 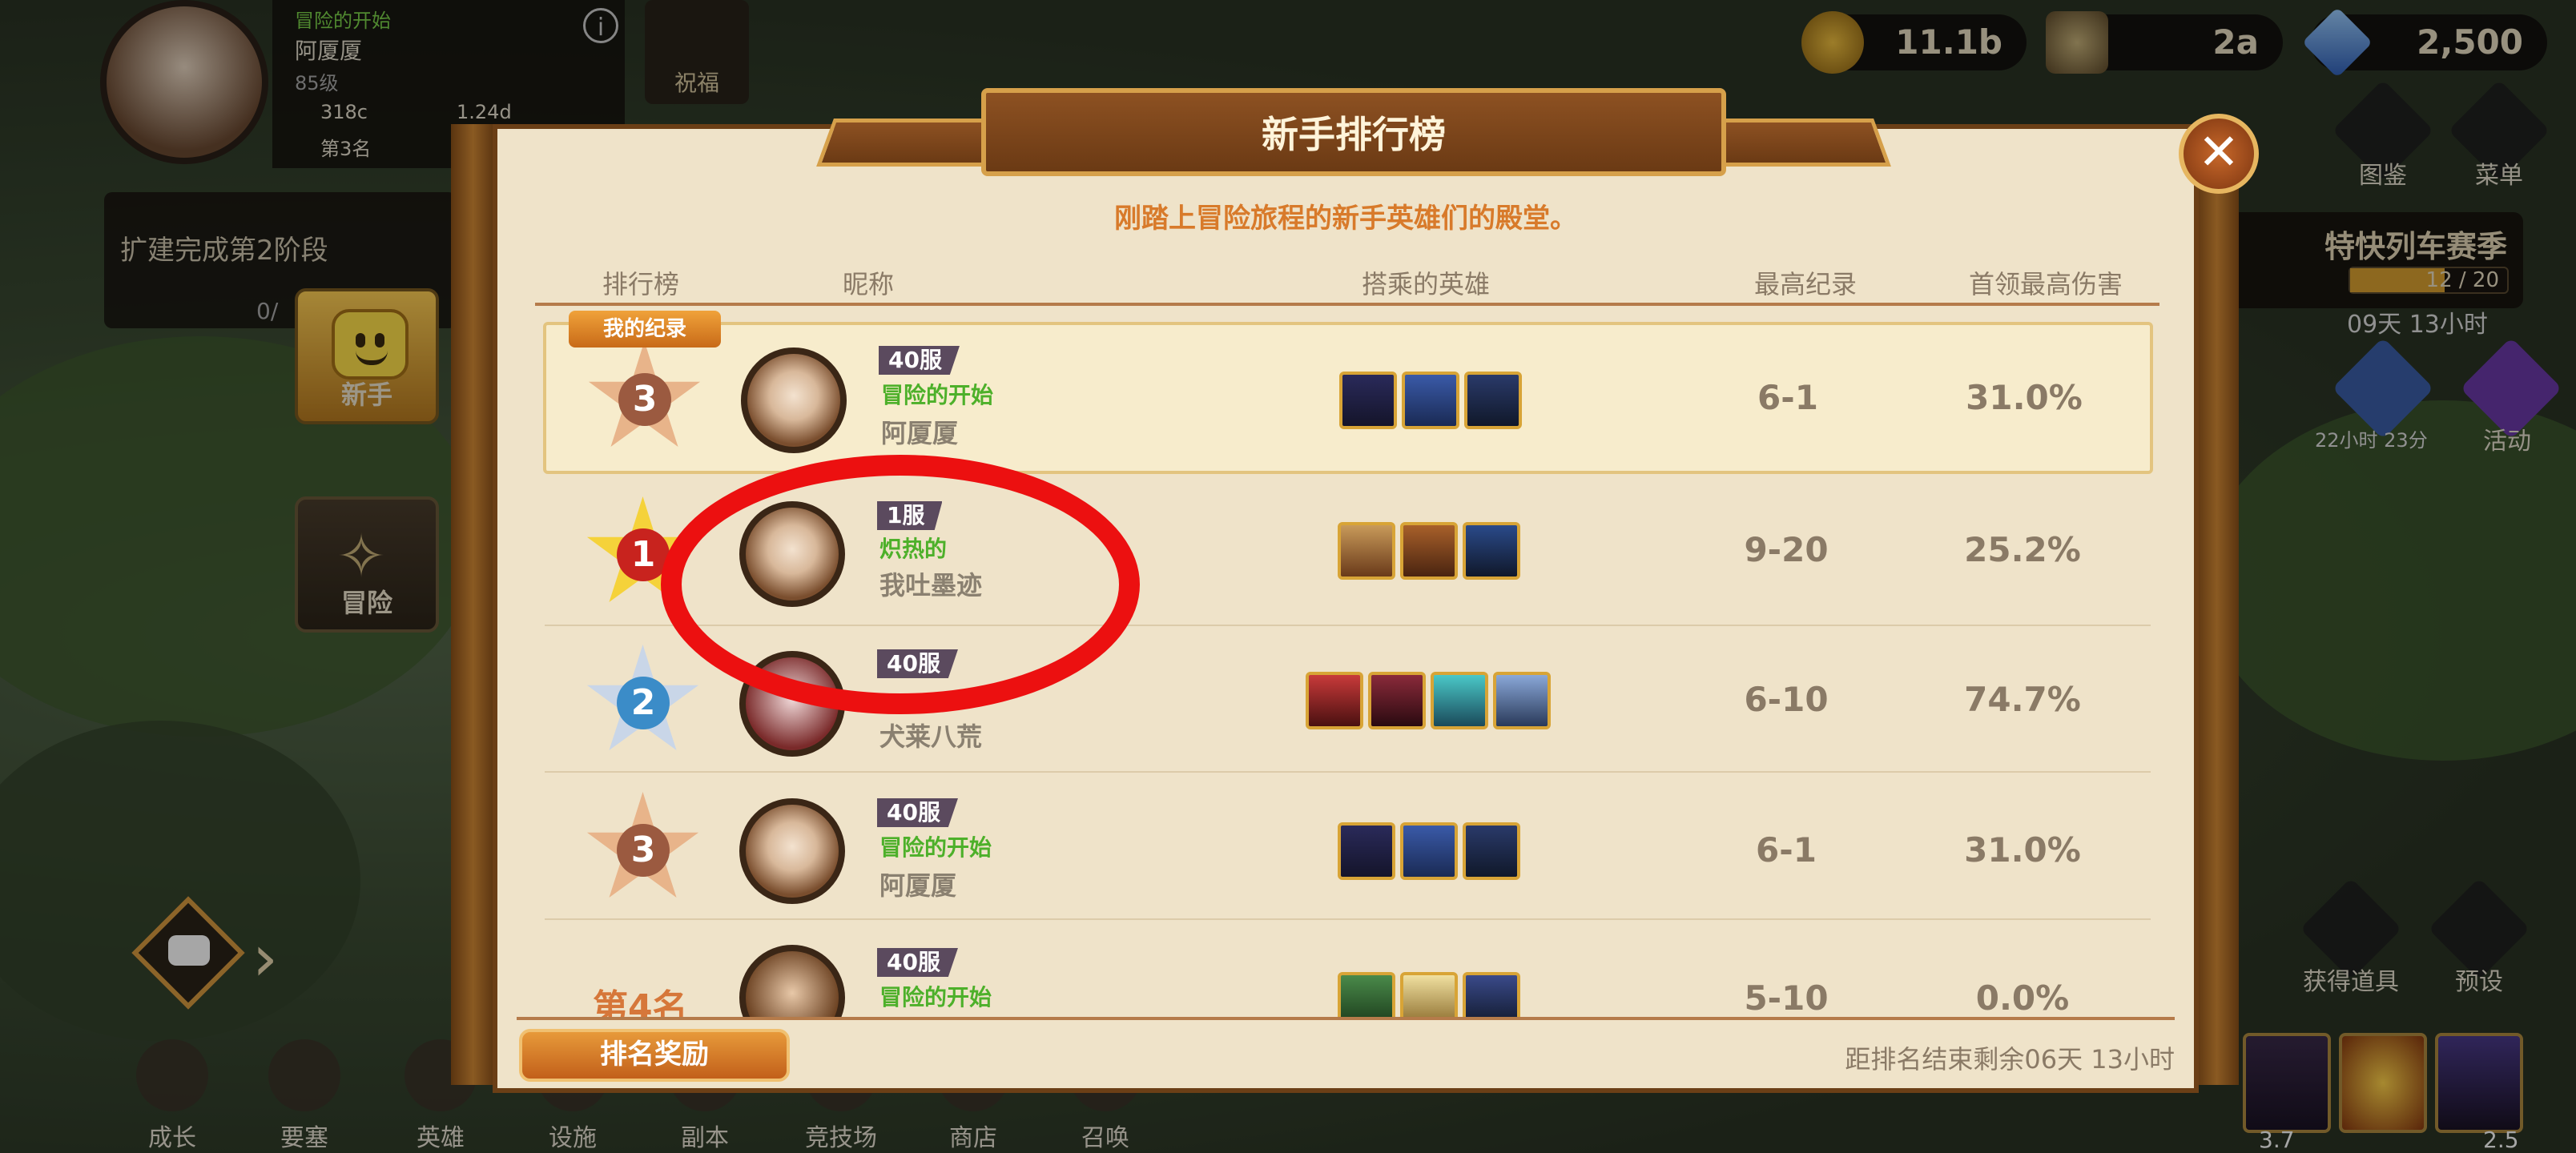 I want to click on boss-damage: 25.2%, so click(x=2022, y=549).